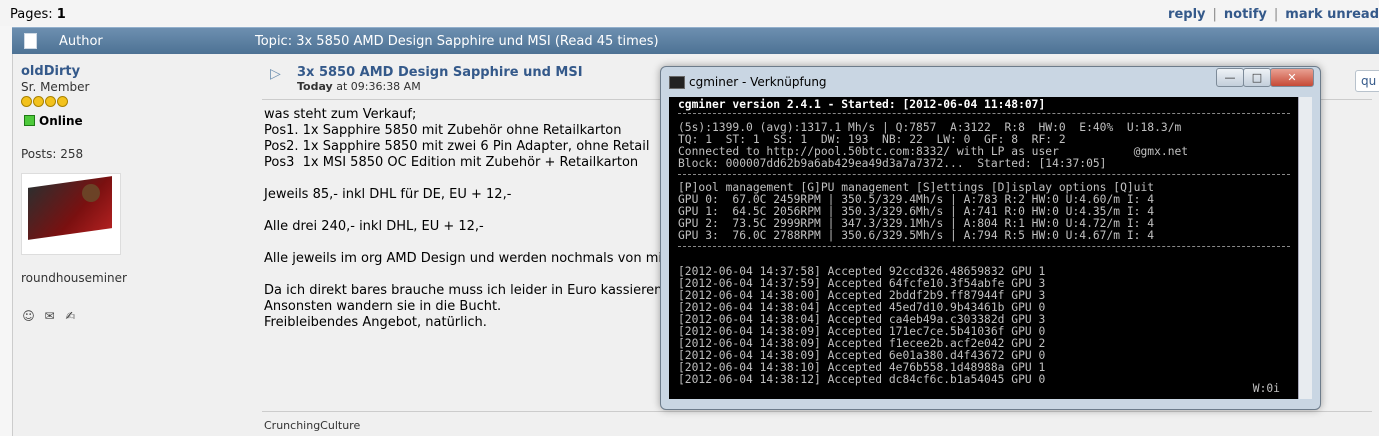 The image size is (1379, 436). I want to click on reply-link: reply, so click(1186, 14).